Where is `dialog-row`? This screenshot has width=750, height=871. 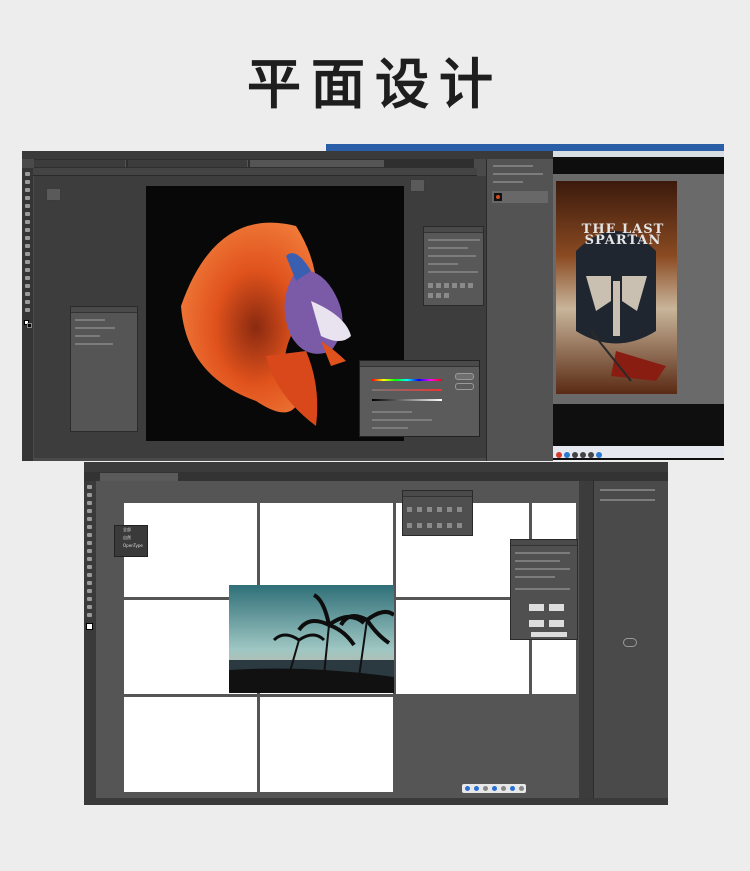
dialog-row is located at coordinates (402, 420).